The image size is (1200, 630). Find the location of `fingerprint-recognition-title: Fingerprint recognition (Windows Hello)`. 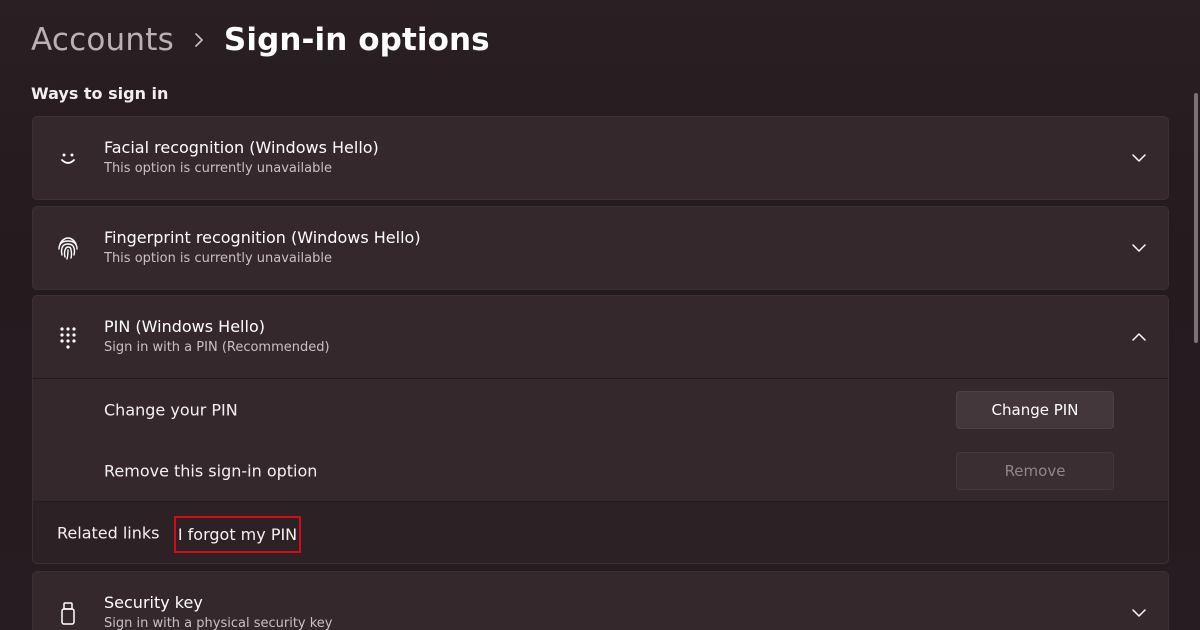

fingerprint-recognition-title: Fingerprint recognition (Windows Hello) is located at coordinates (262, 237).